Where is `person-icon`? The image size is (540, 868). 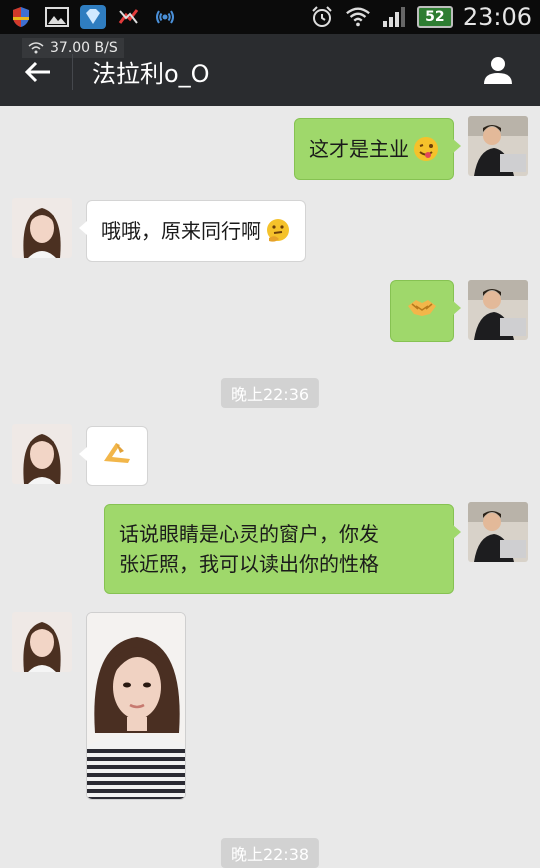
person-icon is located at coordinates (498, 70).